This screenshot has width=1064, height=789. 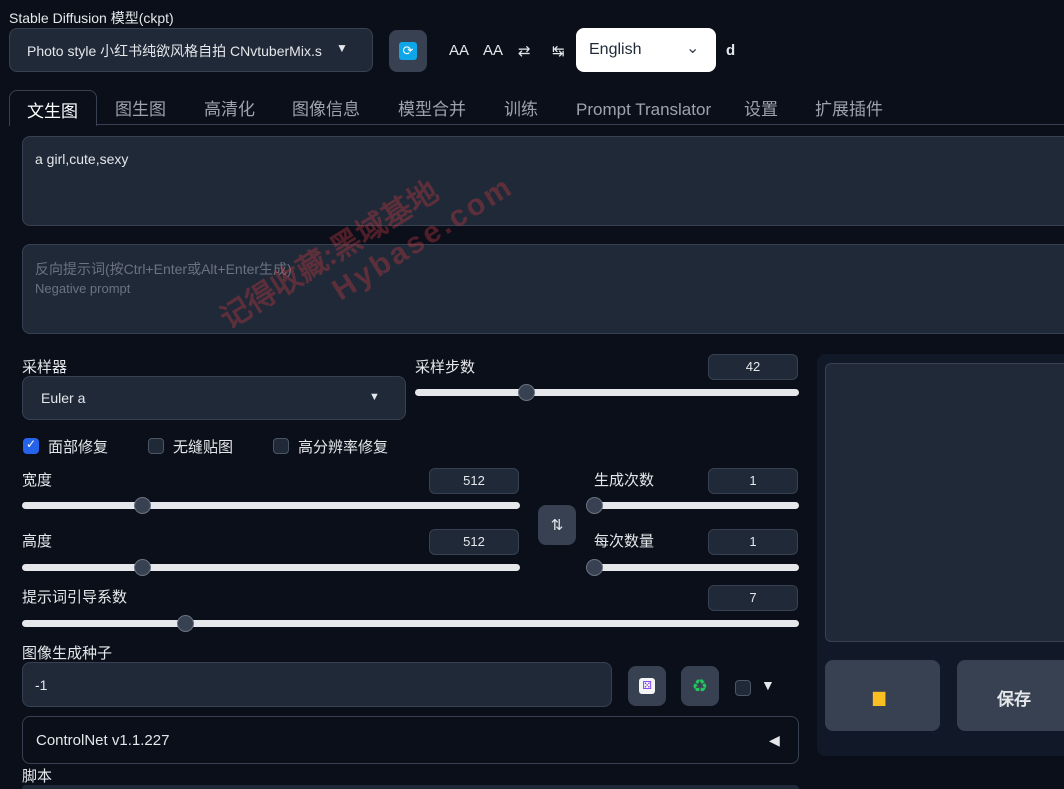 I want to click on tab-settings: 设置, so click(x=761, y=110).